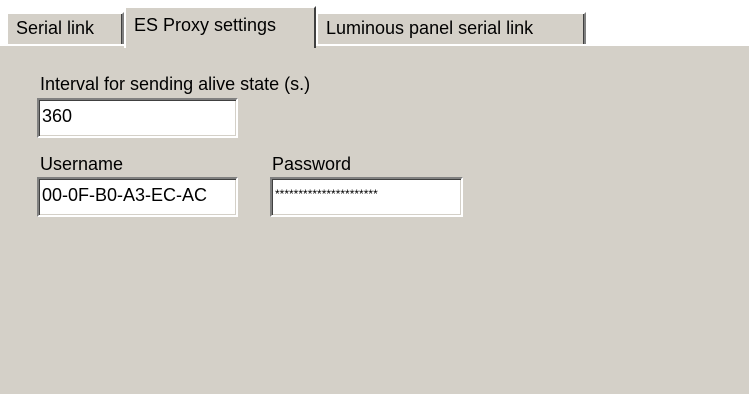 This screenshot has height=394, width=749. Describe the element at coordinates (451, 28) in the screenshot. I see `tab-luminous-panel-serial-link: Luminous panel serial link` at that location.